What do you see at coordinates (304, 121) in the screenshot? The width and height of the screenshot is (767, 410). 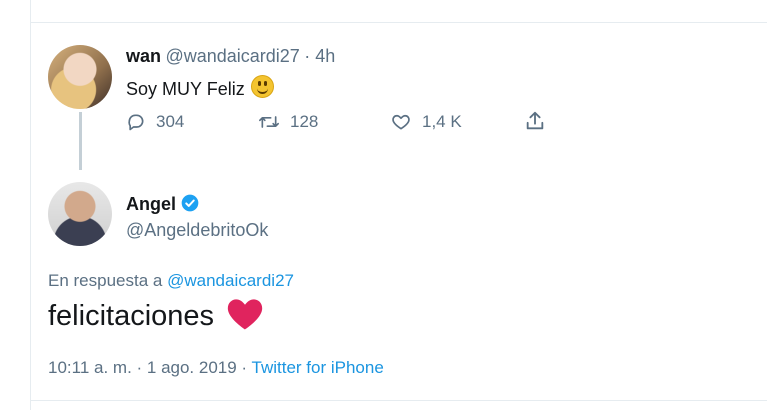 I see `retweet-count: 128` at bounding box center [304, 121].